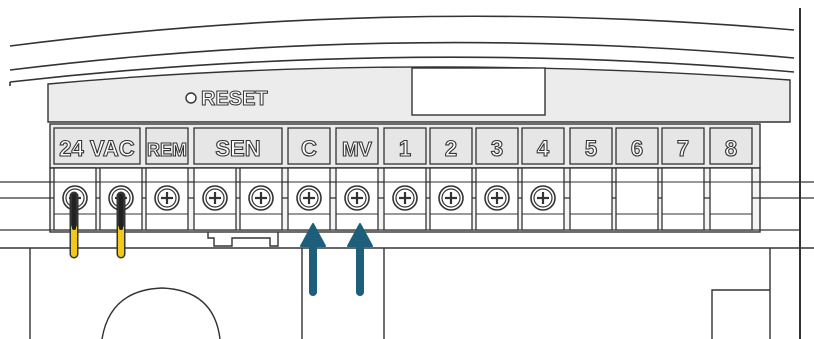 Image resolution: width=814 pixels, height=339 pixels. I want to click on terminal-label-1: 1, so click(405, 146).